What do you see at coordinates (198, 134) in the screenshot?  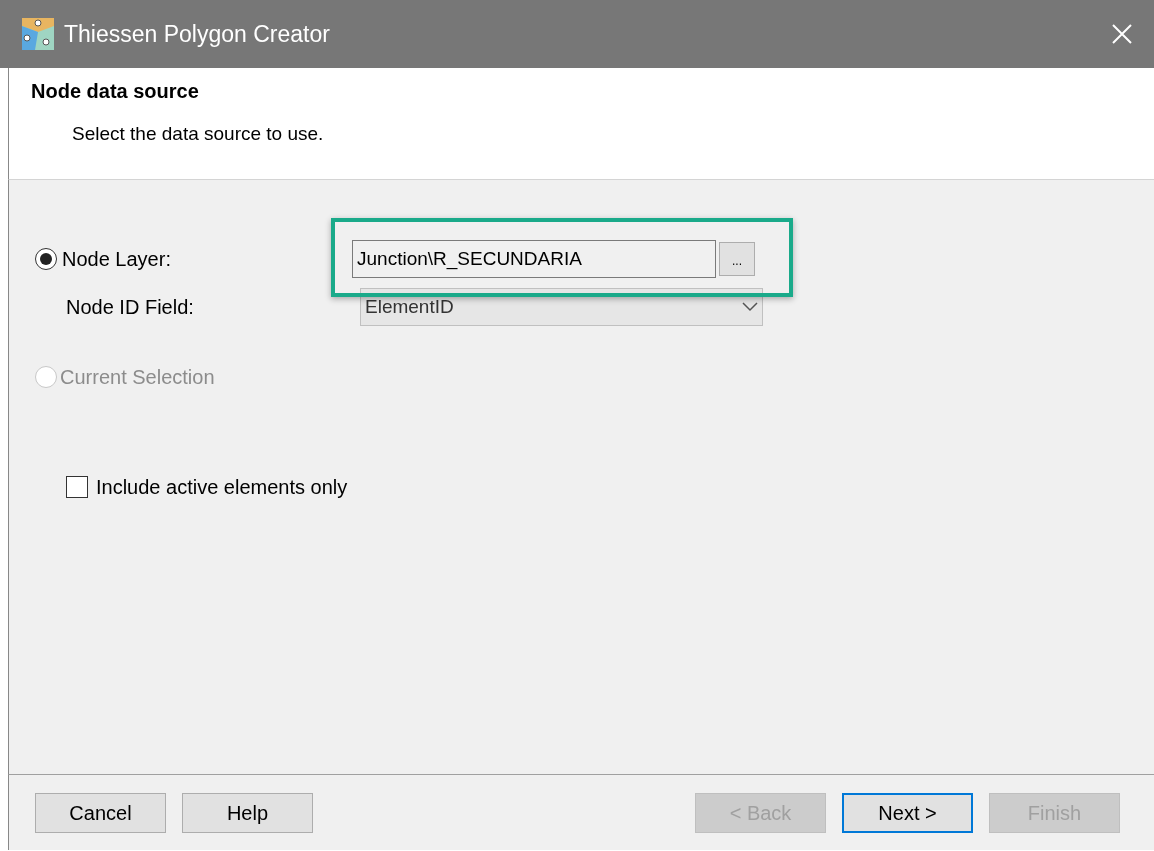 I see `page-subtitle: Select the data source to use.` at bounding box center [198, 134].